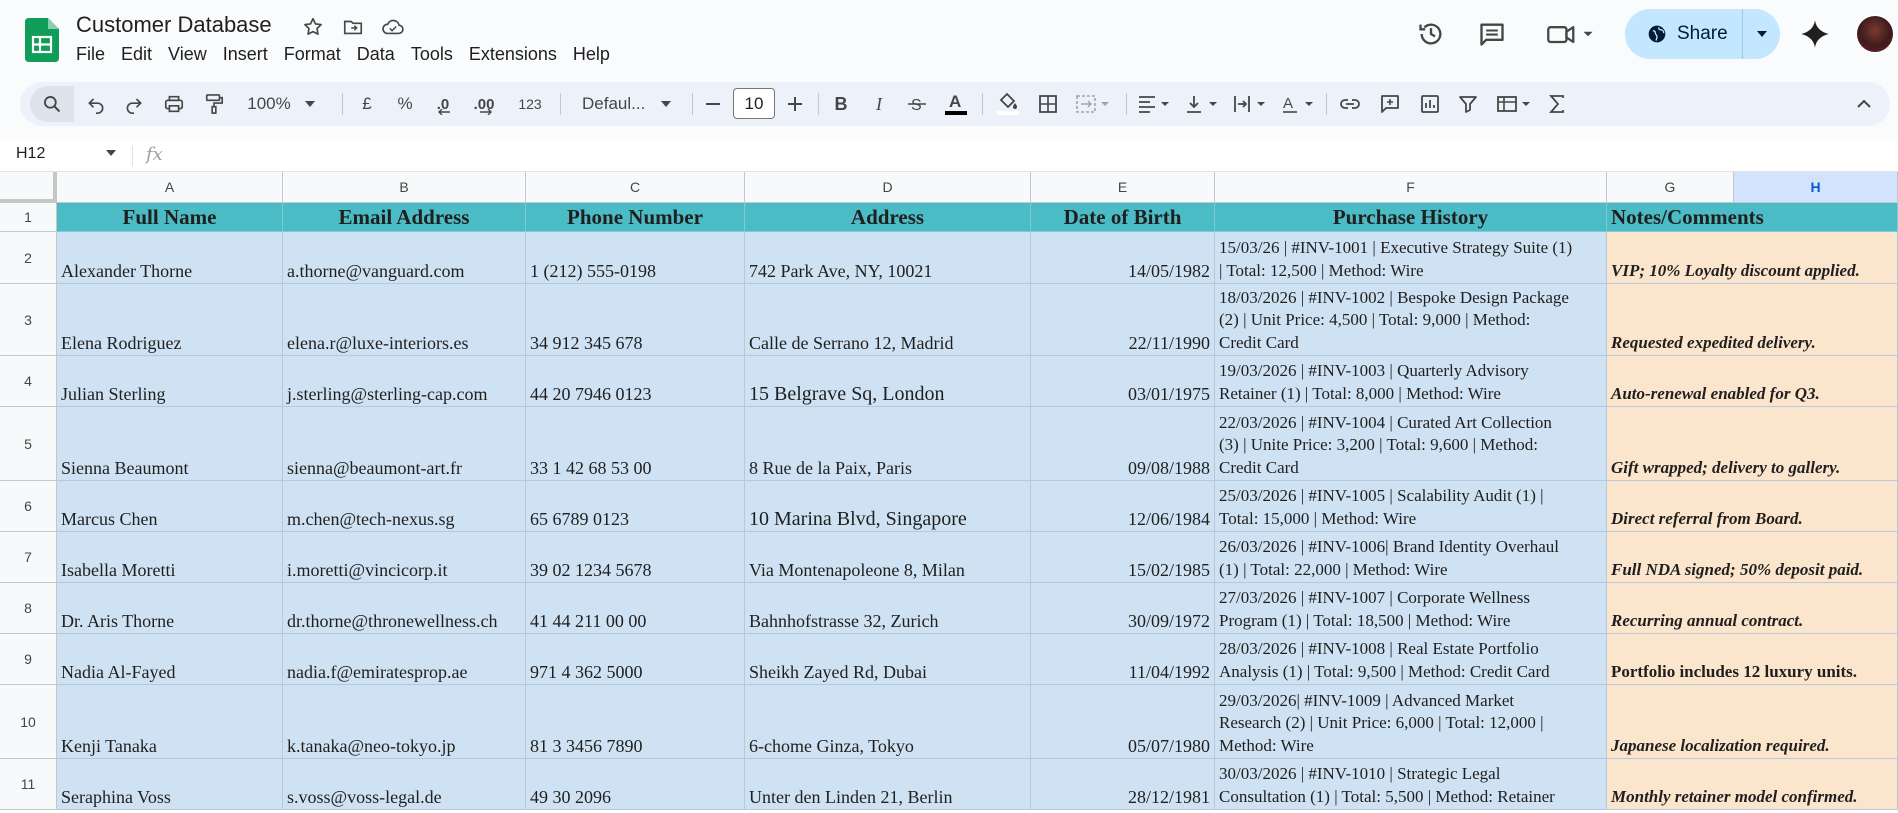 The width and height of the screenshot is (1898, 813). What do you see at coordinates (635, 187) in the screenshot?
I see `column-header-c: C` at bounding box center [635, 187].